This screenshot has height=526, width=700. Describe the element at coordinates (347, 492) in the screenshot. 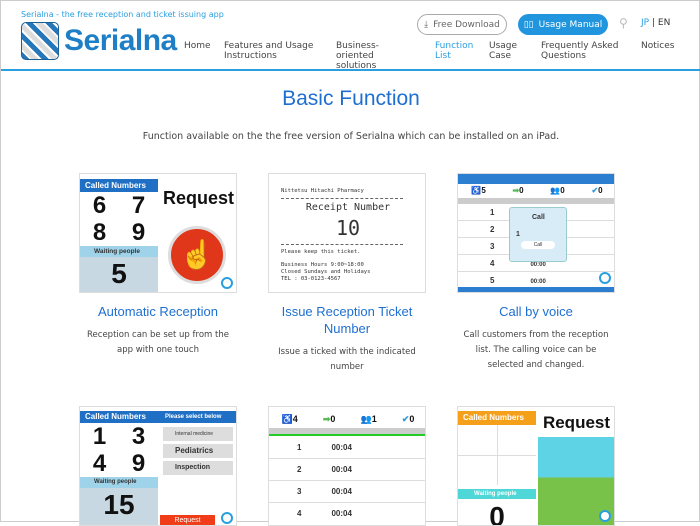

I see `queue-row: 3 00:04` at that location.